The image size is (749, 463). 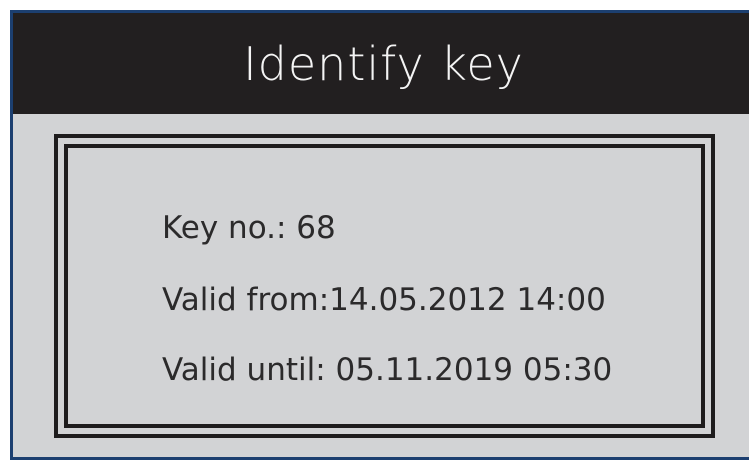 What do you see at coordinates (387, 370) in the screenshot?
I see `valid-until-text: Valid until: 05.11.2019 05:30` at bounding box center [387, 370].